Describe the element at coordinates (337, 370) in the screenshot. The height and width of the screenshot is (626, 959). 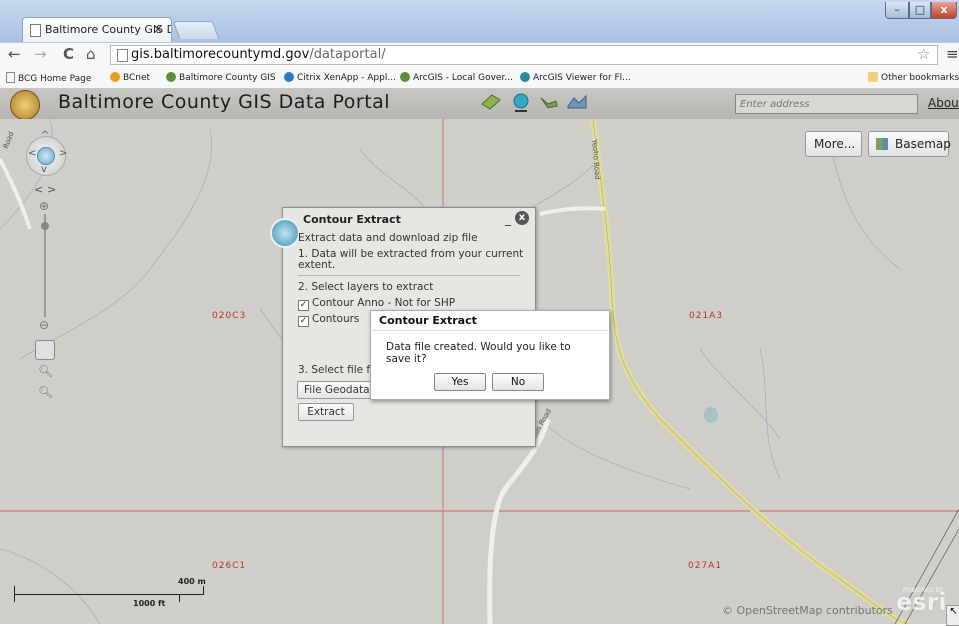
I see `step3-text: 3. Select file fo` at that location.